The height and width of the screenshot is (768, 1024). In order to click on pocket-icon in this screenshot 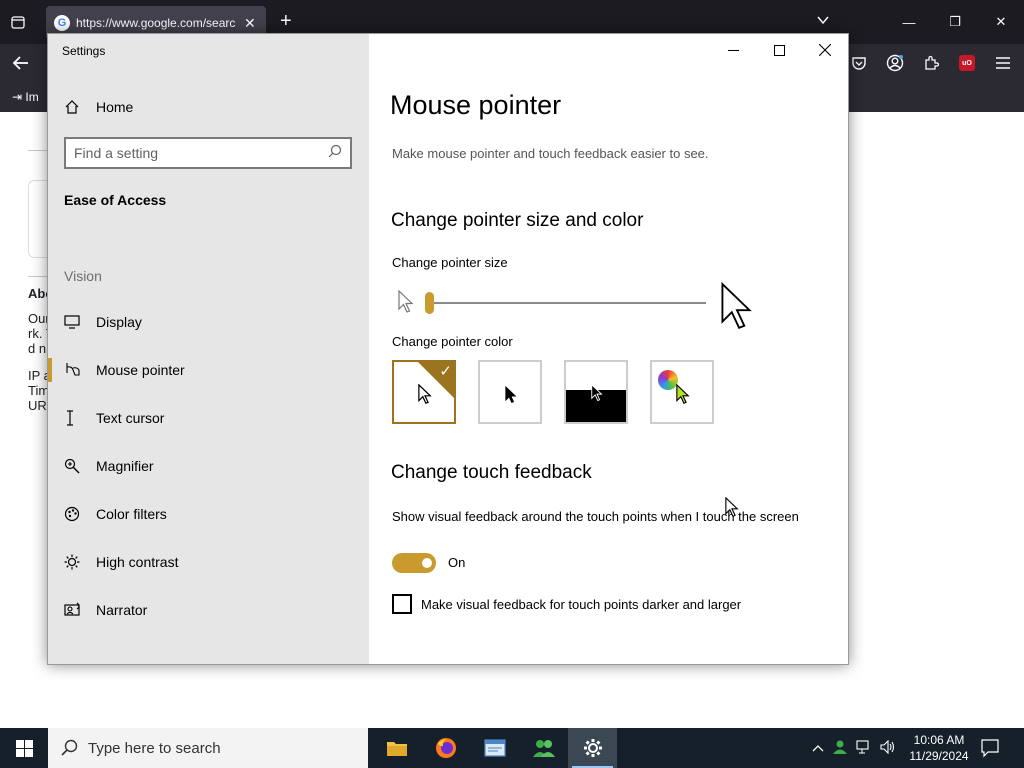, I will do `click(859, 63)`.